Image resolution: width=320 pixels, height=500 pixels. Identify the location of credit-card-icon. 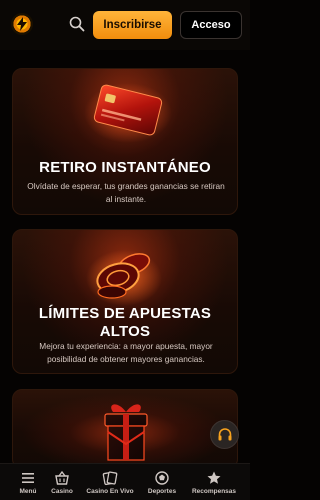
(128, 113).